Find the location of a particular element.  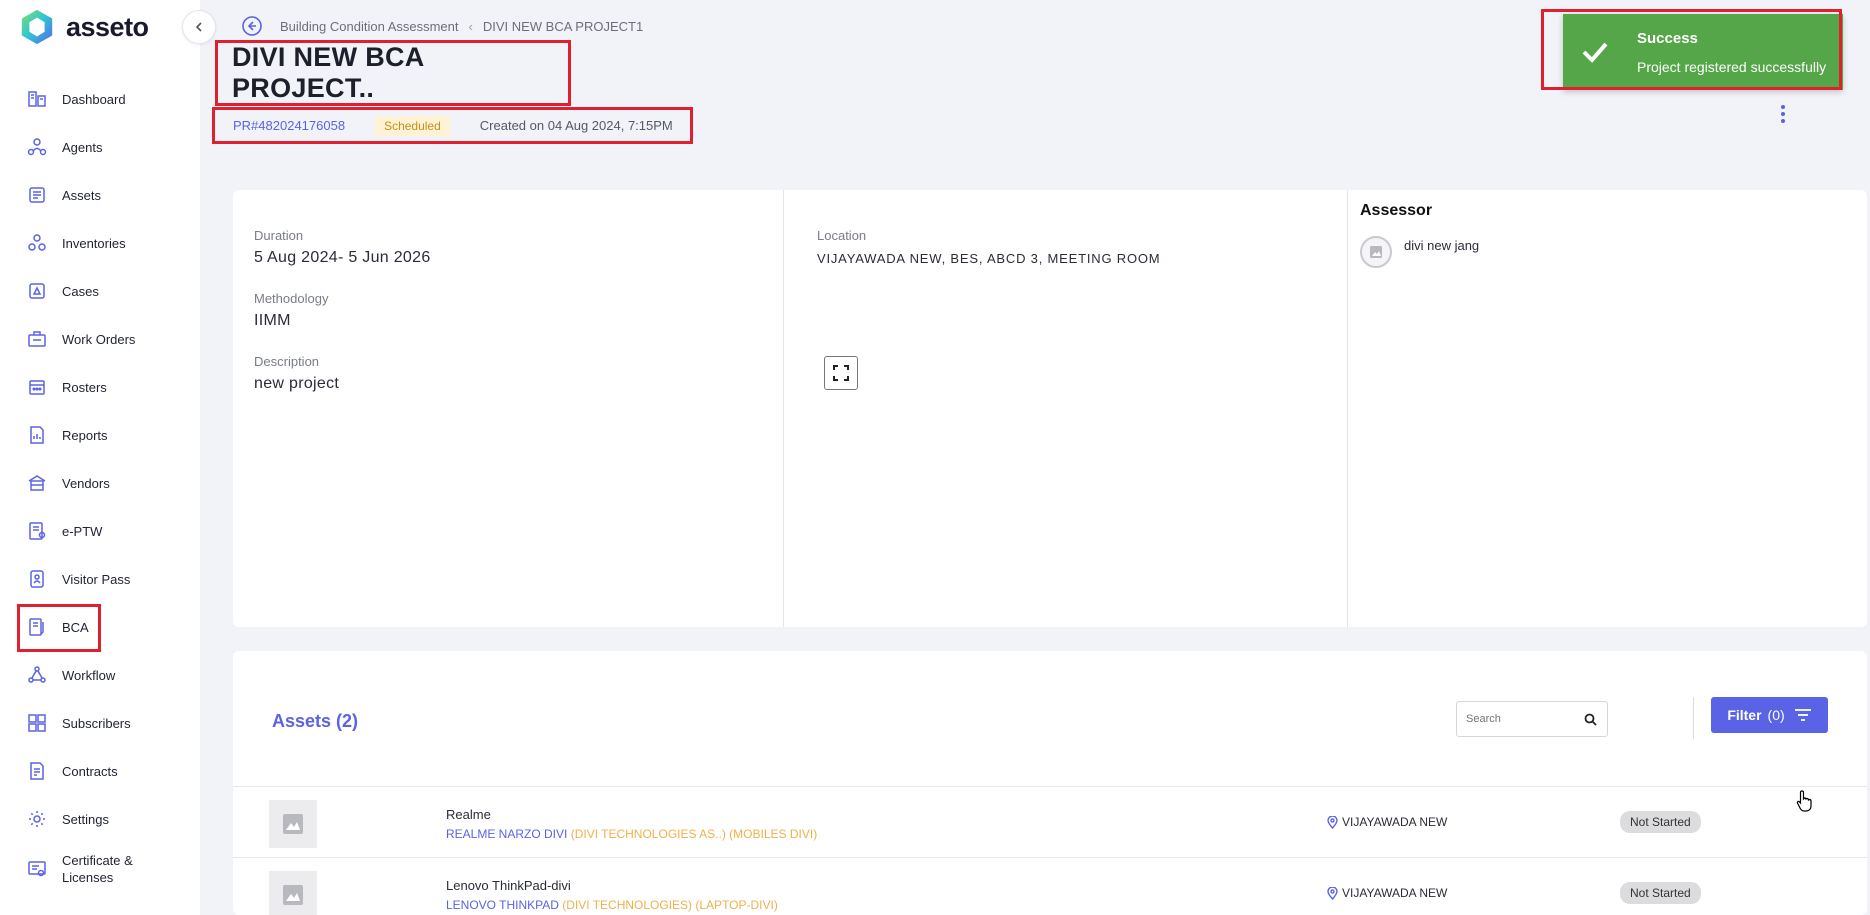

sidebar-item-rosters: Rosters is located at coordinates (100, 387).